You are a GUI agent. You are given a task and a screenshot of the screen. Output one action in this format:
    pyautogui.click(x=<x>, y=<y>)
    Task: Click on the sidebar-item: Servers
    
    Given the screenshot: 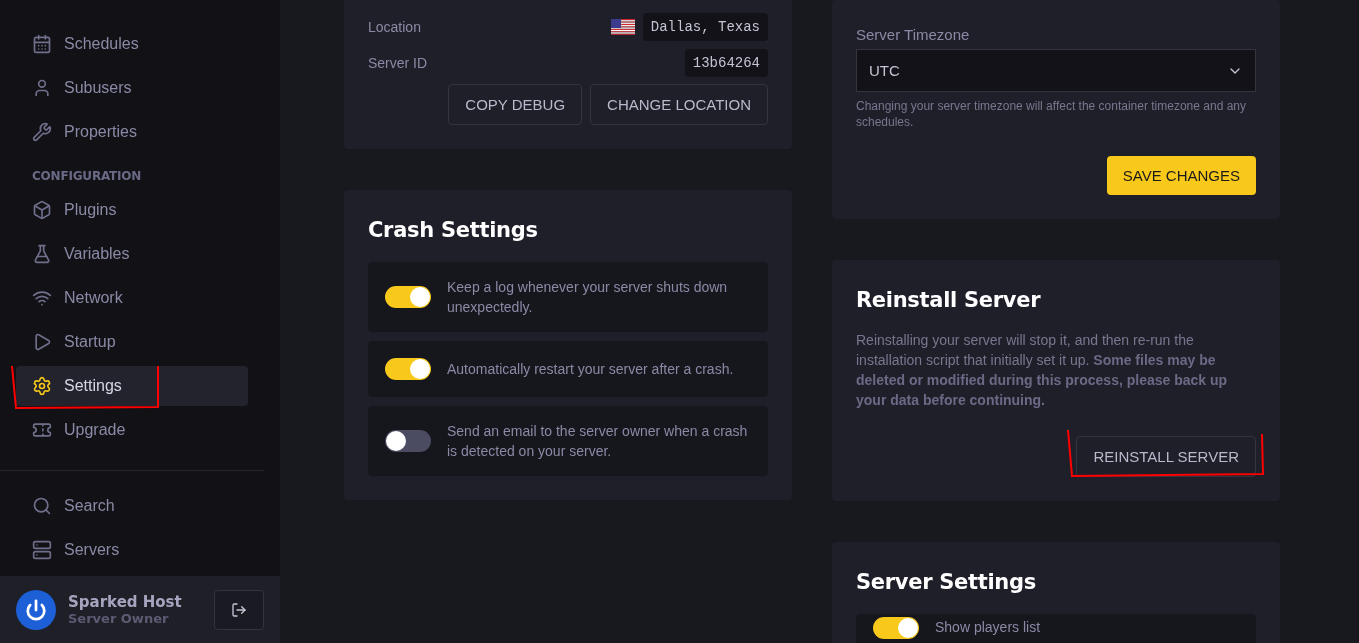 What is the action you would take?
    pyautogui.click(x=132, y=550)
    